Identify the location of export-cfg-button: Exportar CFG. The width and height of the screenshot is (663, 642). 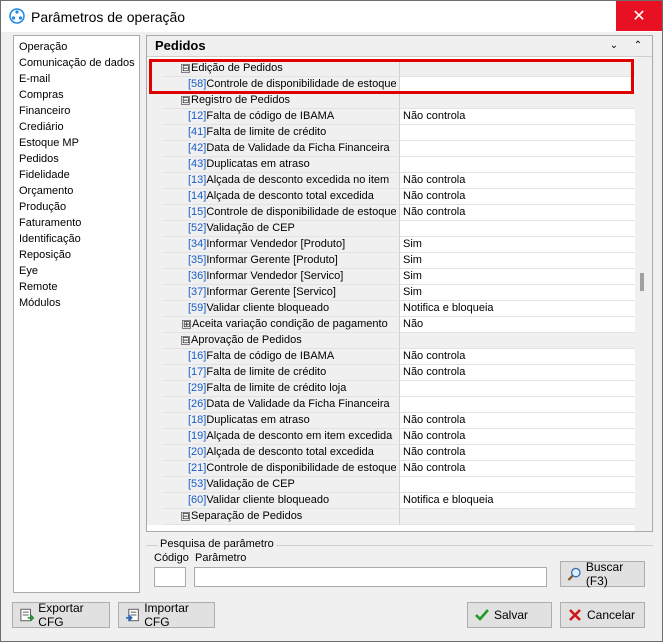
(61, 615).